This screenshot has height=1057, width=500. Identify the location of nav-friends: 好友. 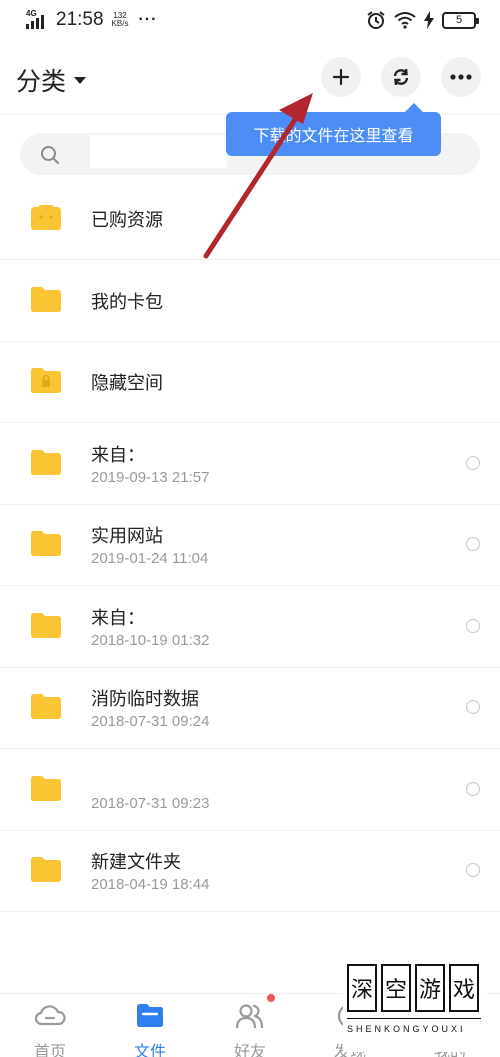
(250, 1025).